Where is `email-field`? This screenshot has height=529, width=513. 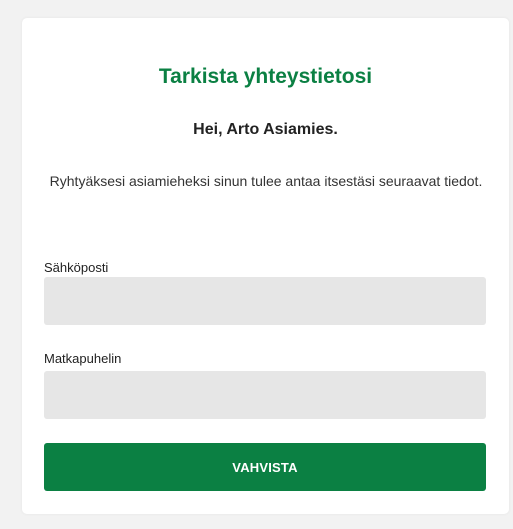 email-field is located at coordinates (265, 301).